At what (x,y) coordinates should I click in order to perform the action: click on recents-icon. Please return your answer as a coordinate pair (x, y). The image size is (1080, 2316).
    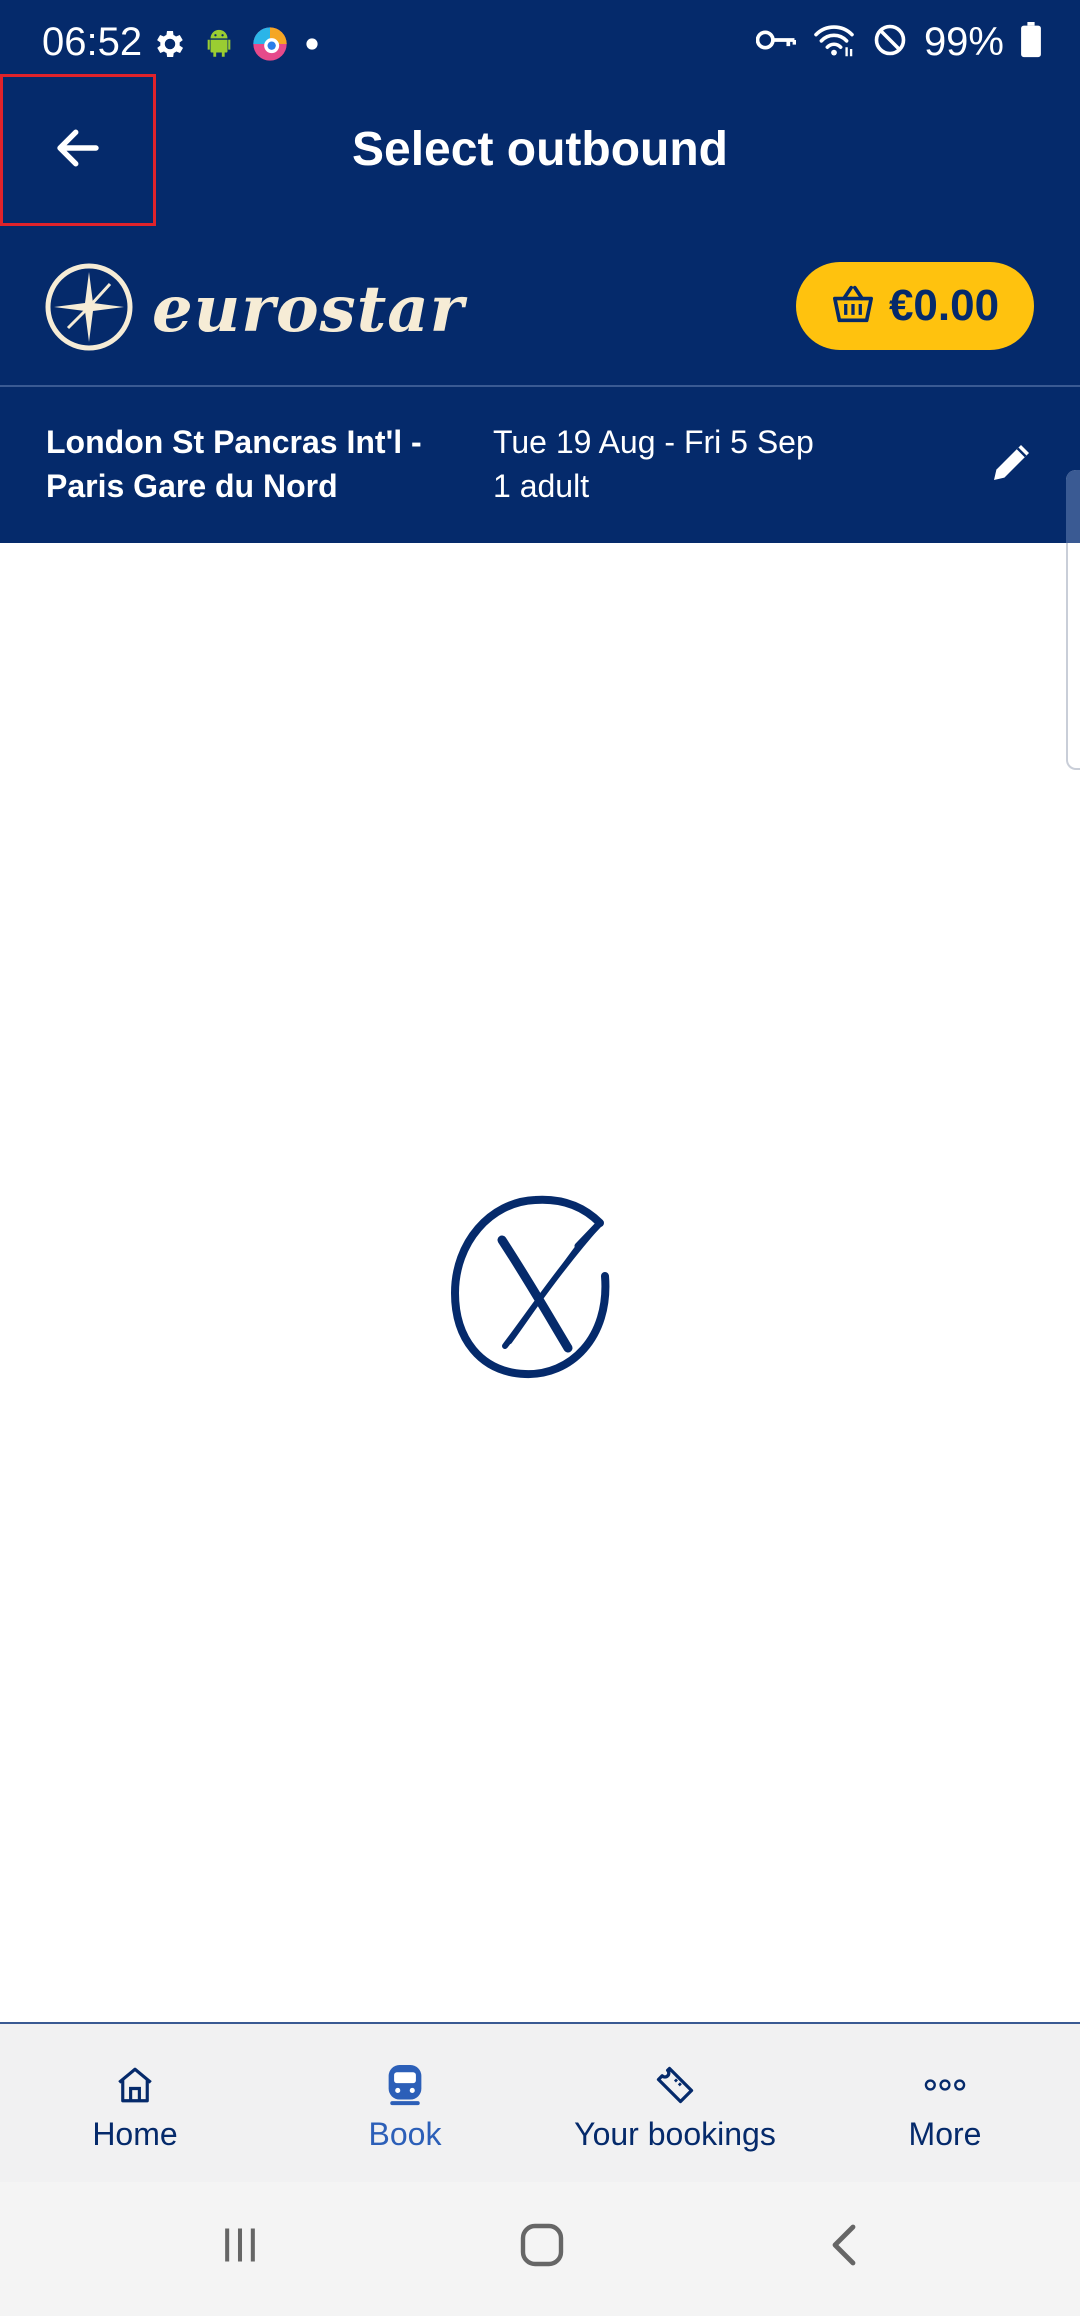
    Looking at the image, I should click on (240, 2247).